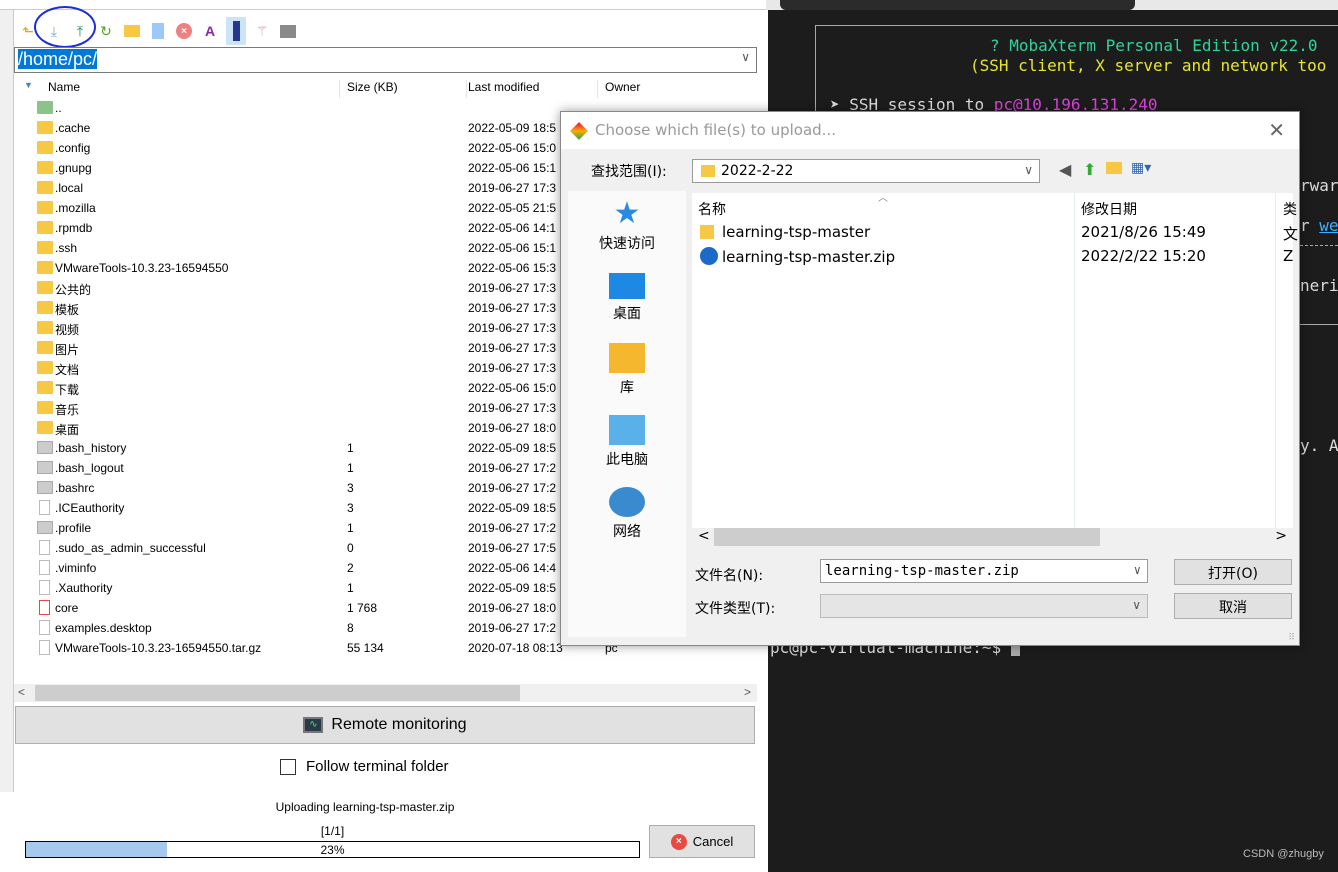 This screenshot has height=872, width=1338. I want to click on file-modified: 2022-05-06 15:0, so click(512, 148).